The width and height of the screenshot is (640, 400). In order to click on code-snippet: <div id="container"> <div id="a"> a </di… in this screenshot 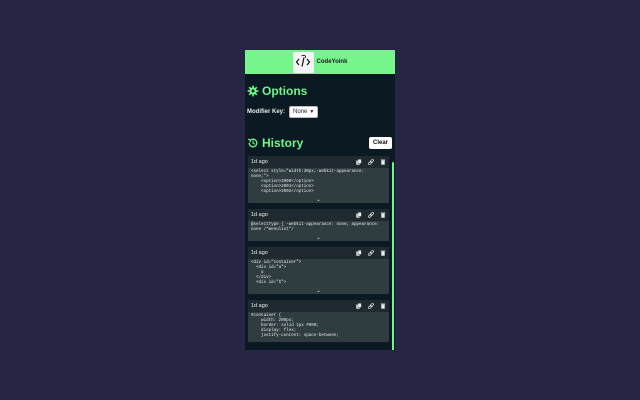, I will do `click(276, 273)`.